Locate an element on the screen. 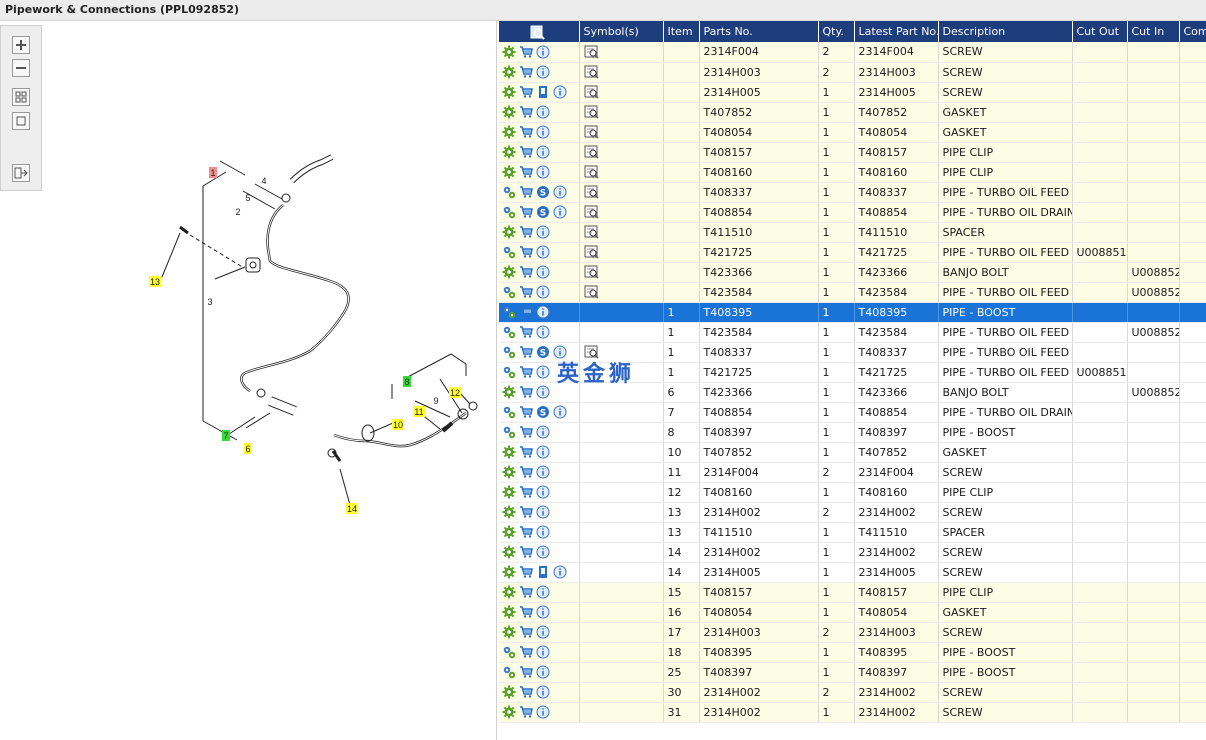 Image resolution: width=1206 pixels, height=740 pixels. search-icon is located at coordinates (537, 32).